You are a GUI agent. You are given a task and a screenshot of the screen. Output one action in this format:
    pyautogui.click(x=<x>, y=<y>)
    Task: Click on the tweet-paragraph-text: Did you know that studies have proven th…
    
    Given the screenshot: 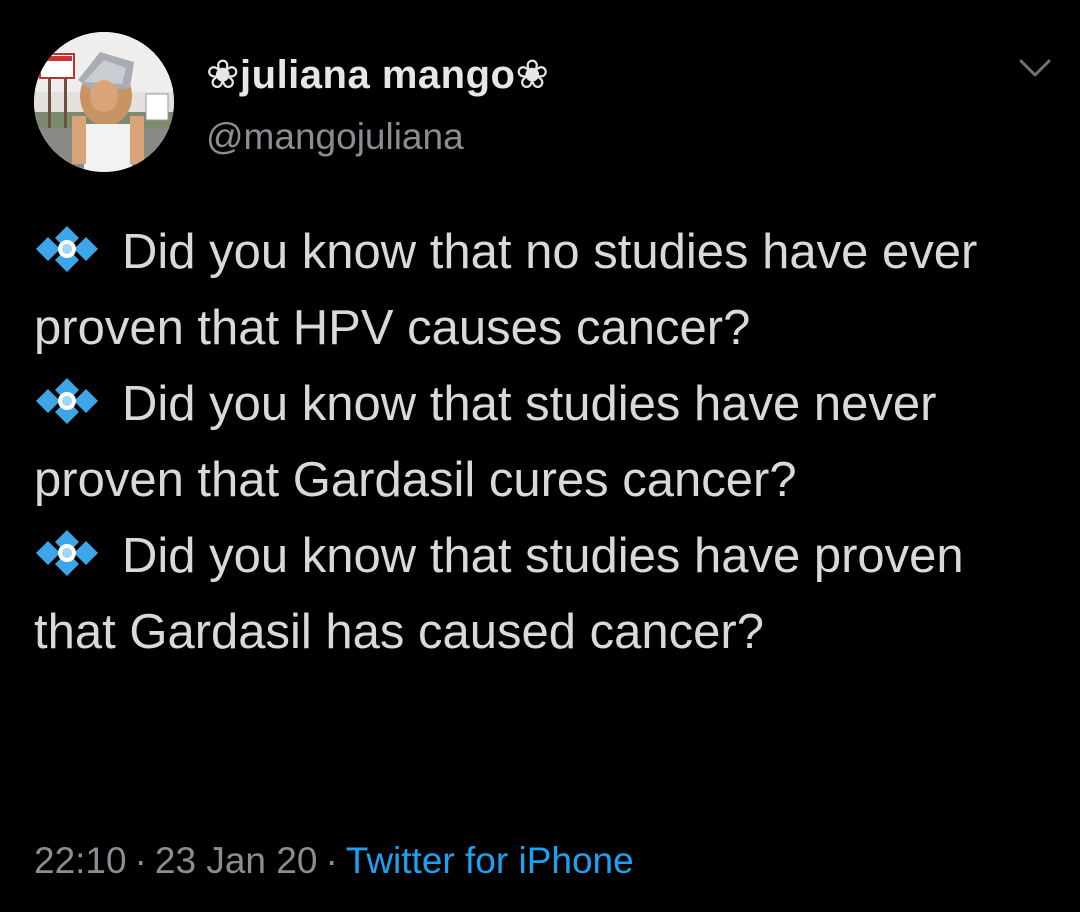 What is the action you would take?
    pyautogui.click(x=499, y=594)
    